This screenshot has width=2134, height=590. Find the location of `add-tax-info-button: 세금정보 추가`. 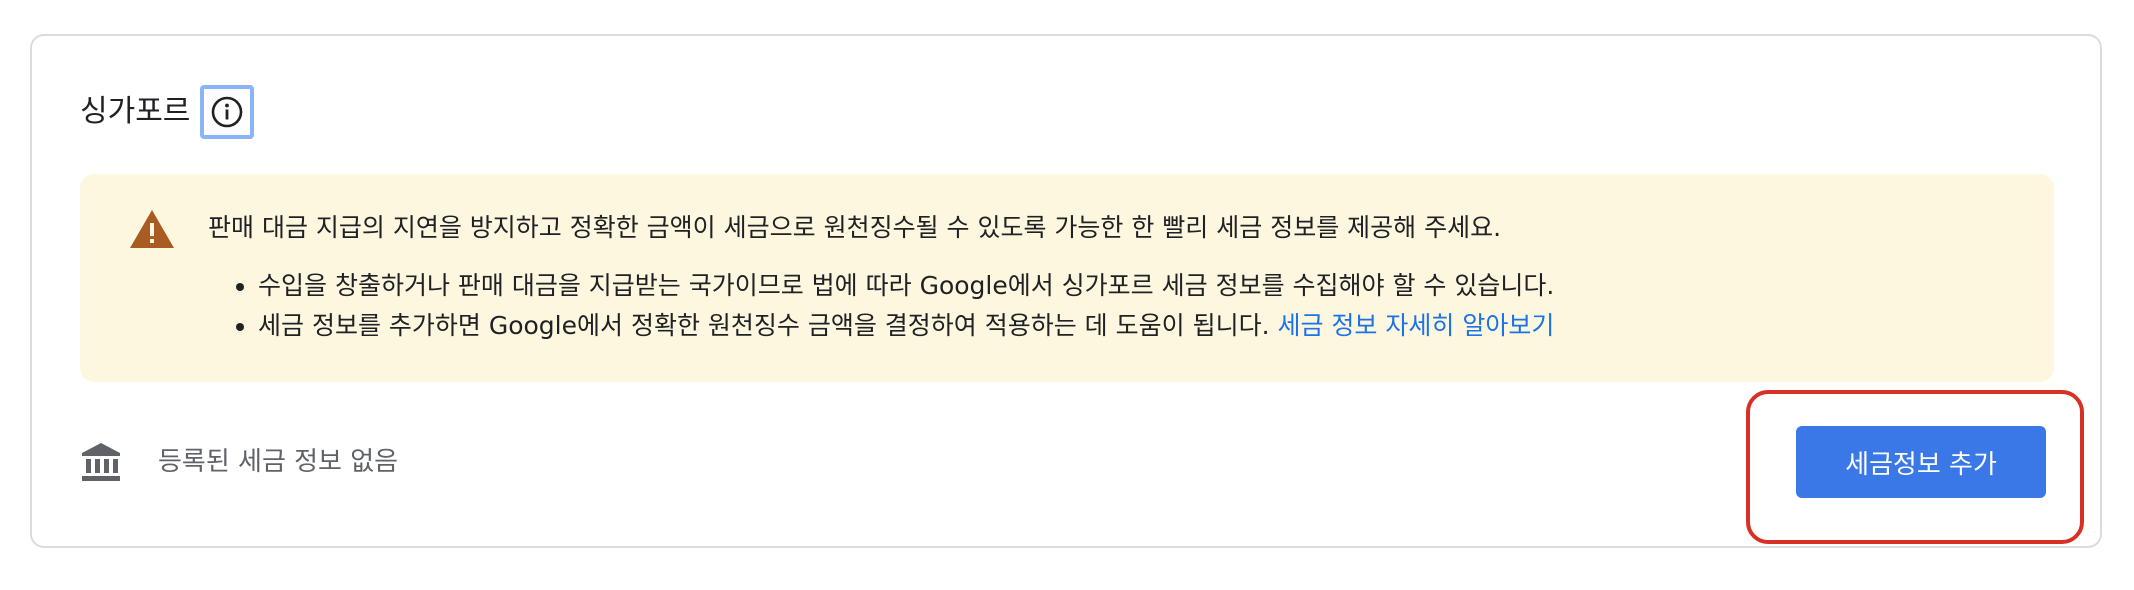

add-tax-info-button: 세금정보 추가 is located at coordinates (1921, 462).